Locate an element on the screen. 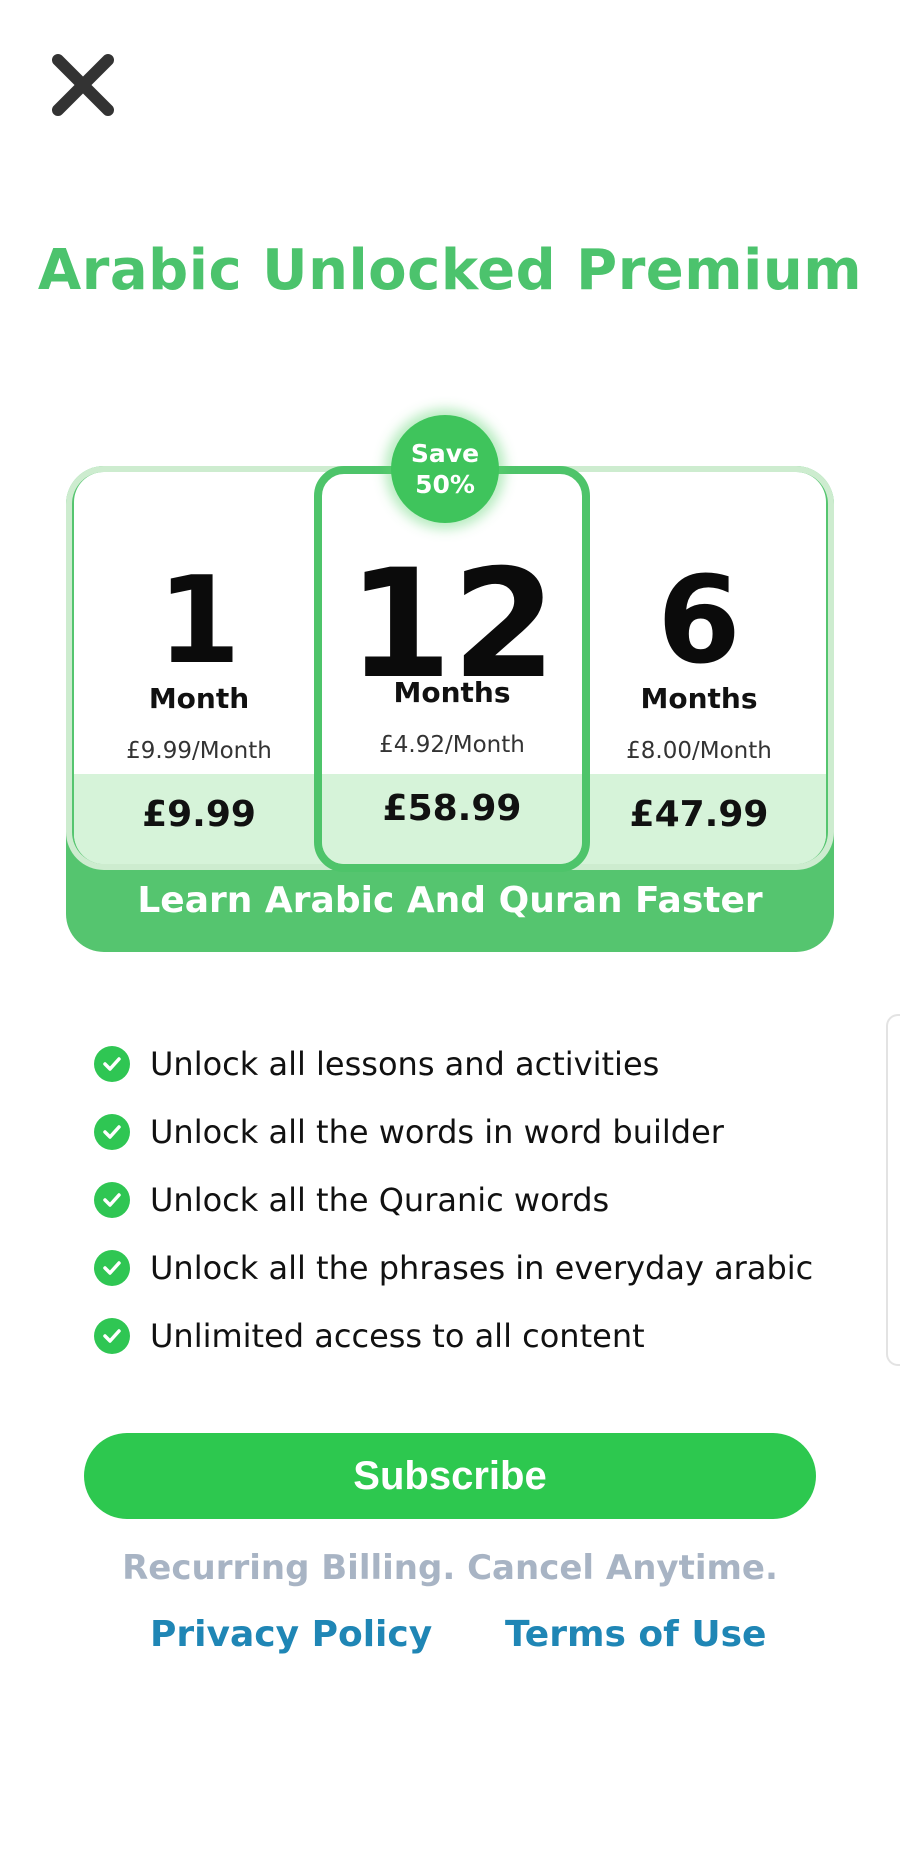 The image size is (900, 1850). plan-6-months: 6 Months £8.00/Month £47.99 is located at coordinates (699, 668).